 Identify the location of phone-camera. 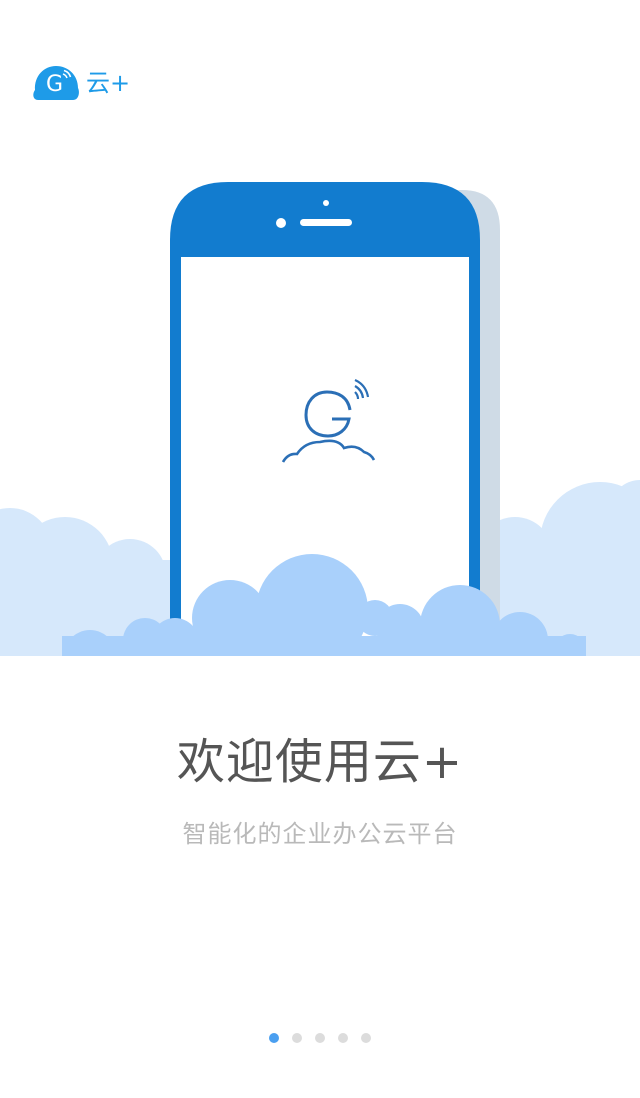
(281, 223).